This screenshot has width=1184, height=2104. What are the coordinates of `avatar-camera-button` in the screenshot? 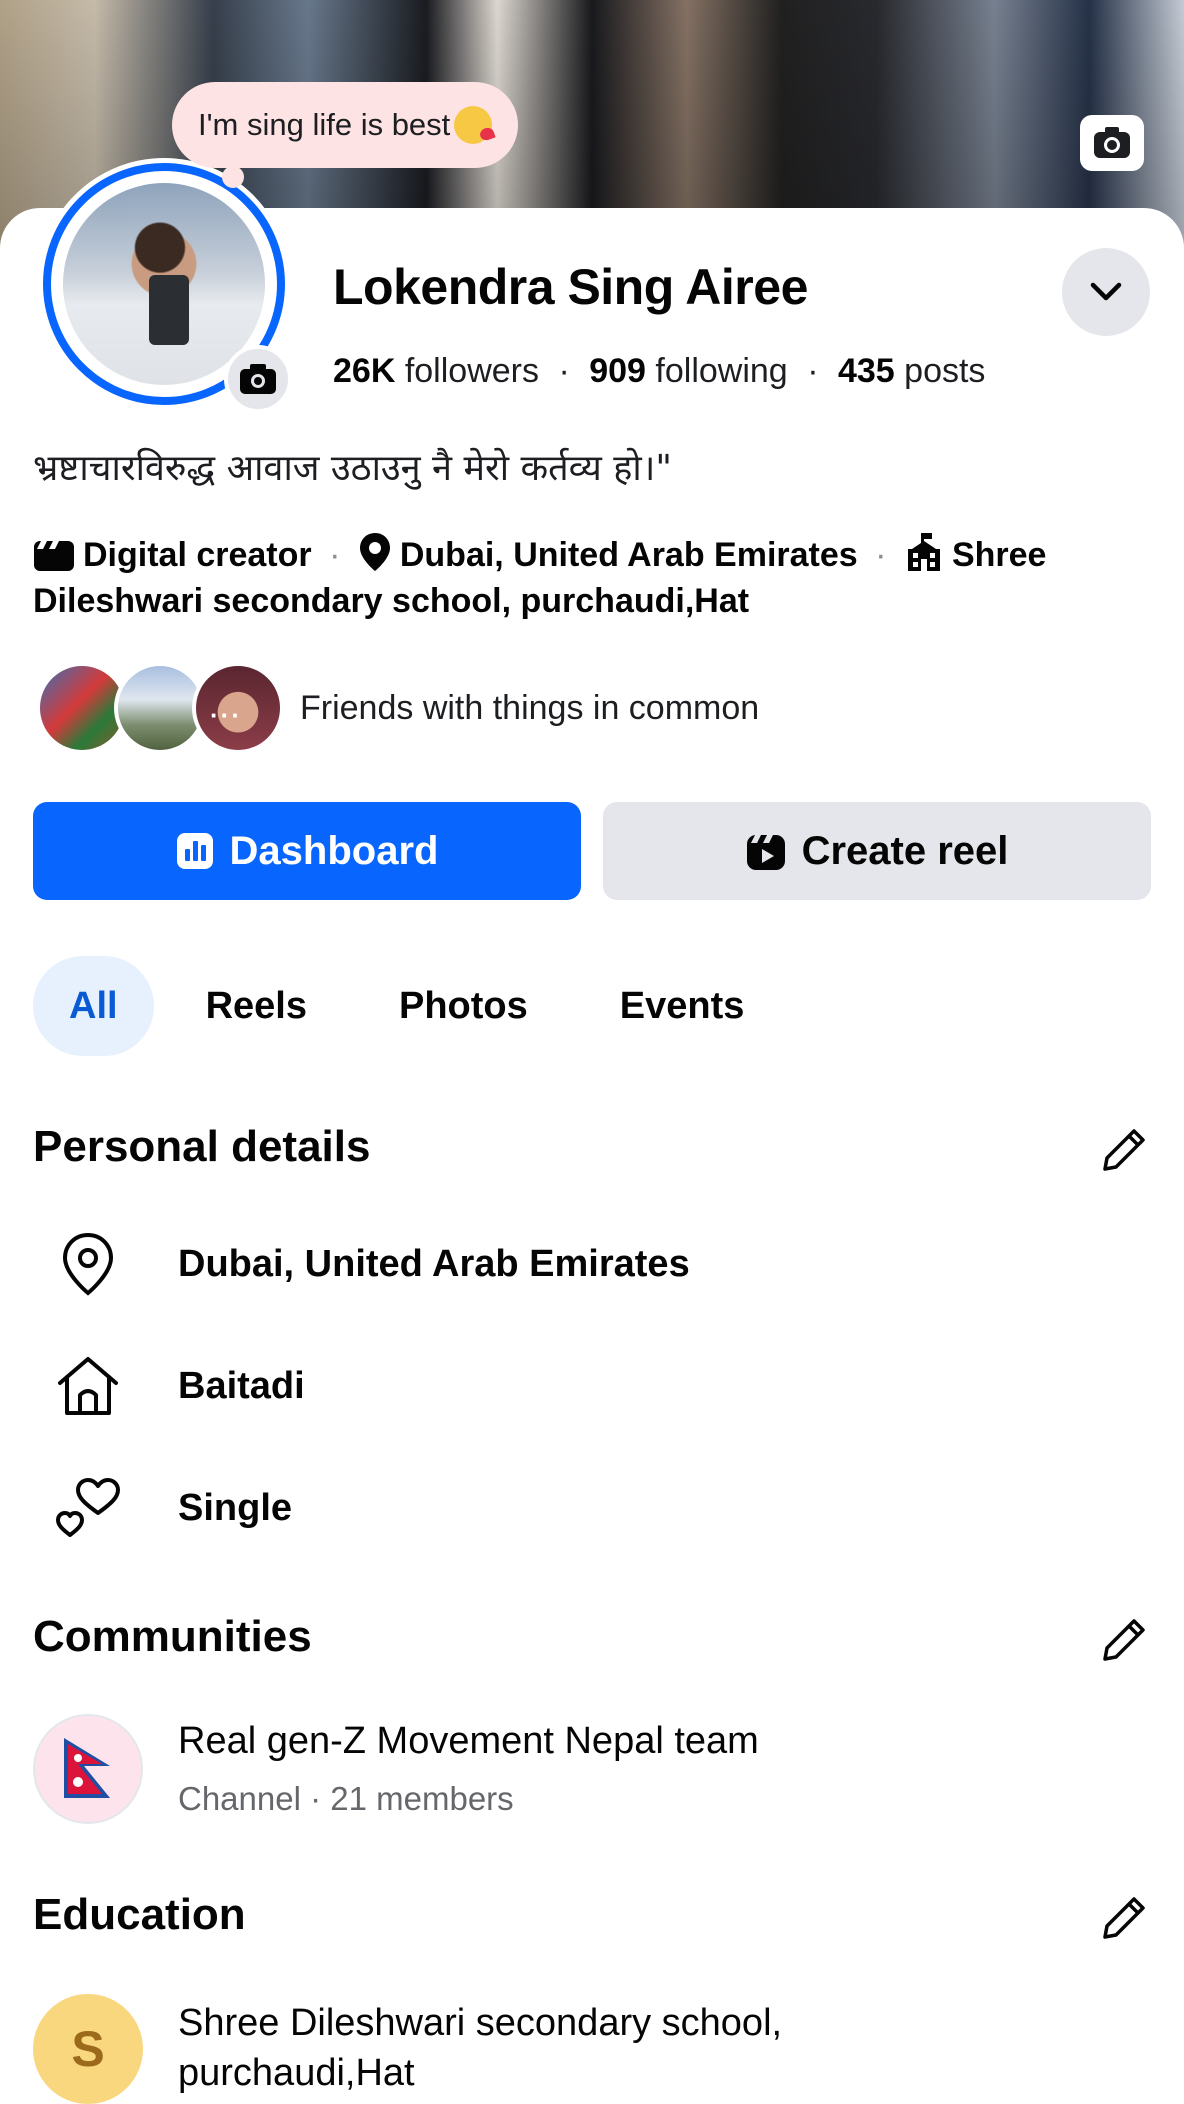 It's located at (258, 379).